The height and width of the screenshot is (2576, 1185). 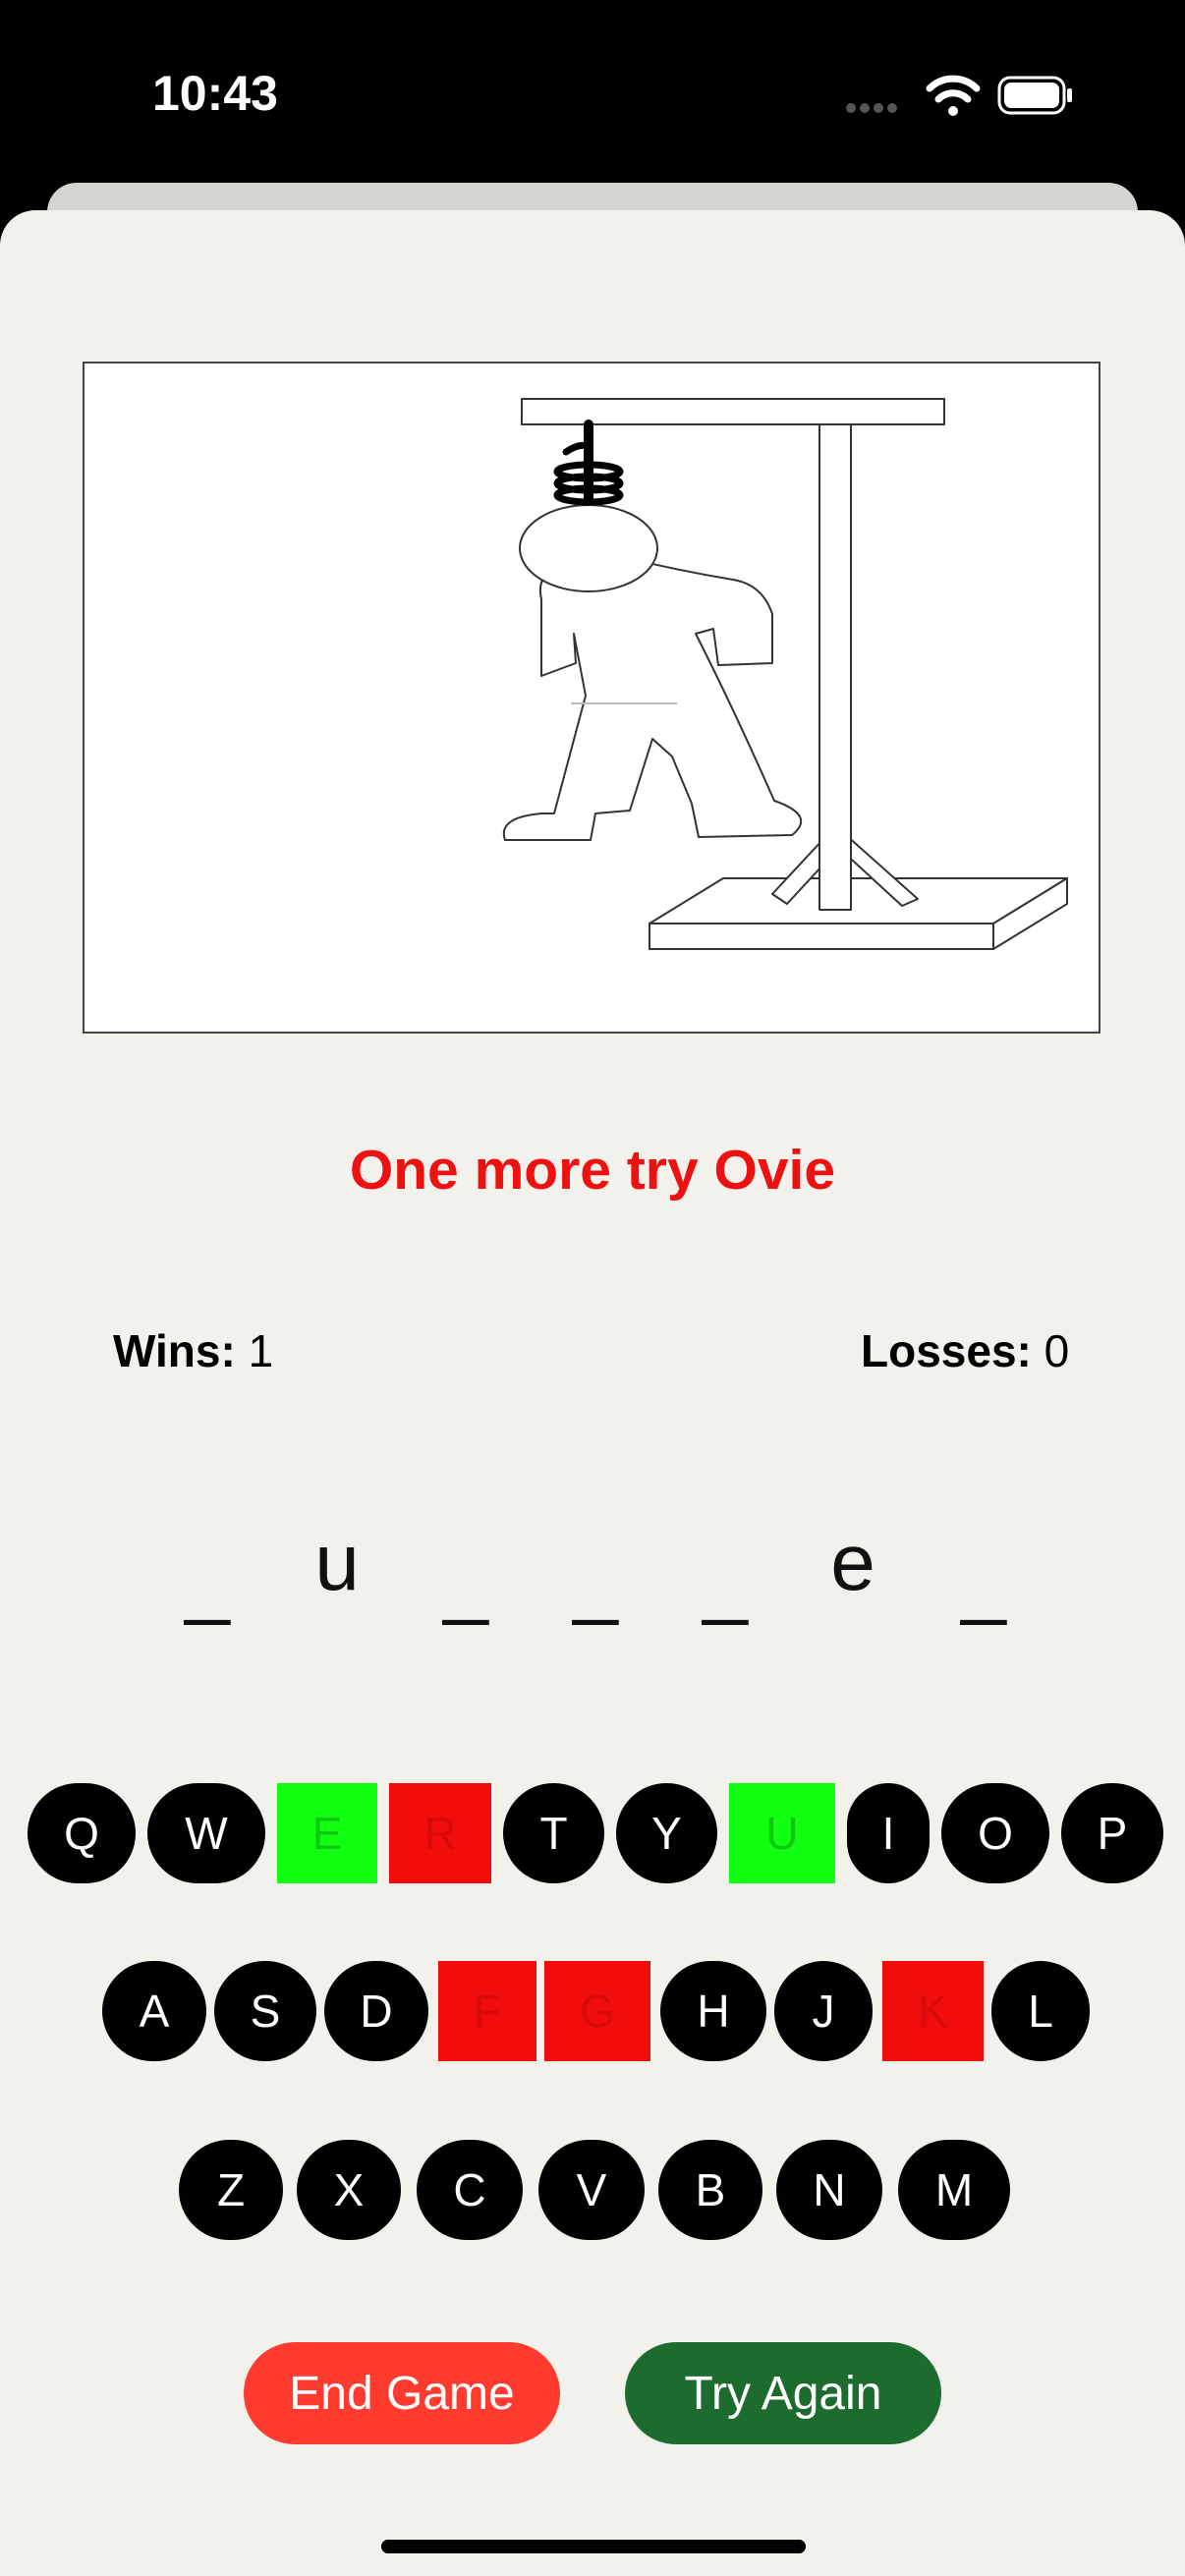 What do you see at coordinates (1041, 2011) in the screenshot?
I see `key-l: L` at bounding box center [1041, 2011].